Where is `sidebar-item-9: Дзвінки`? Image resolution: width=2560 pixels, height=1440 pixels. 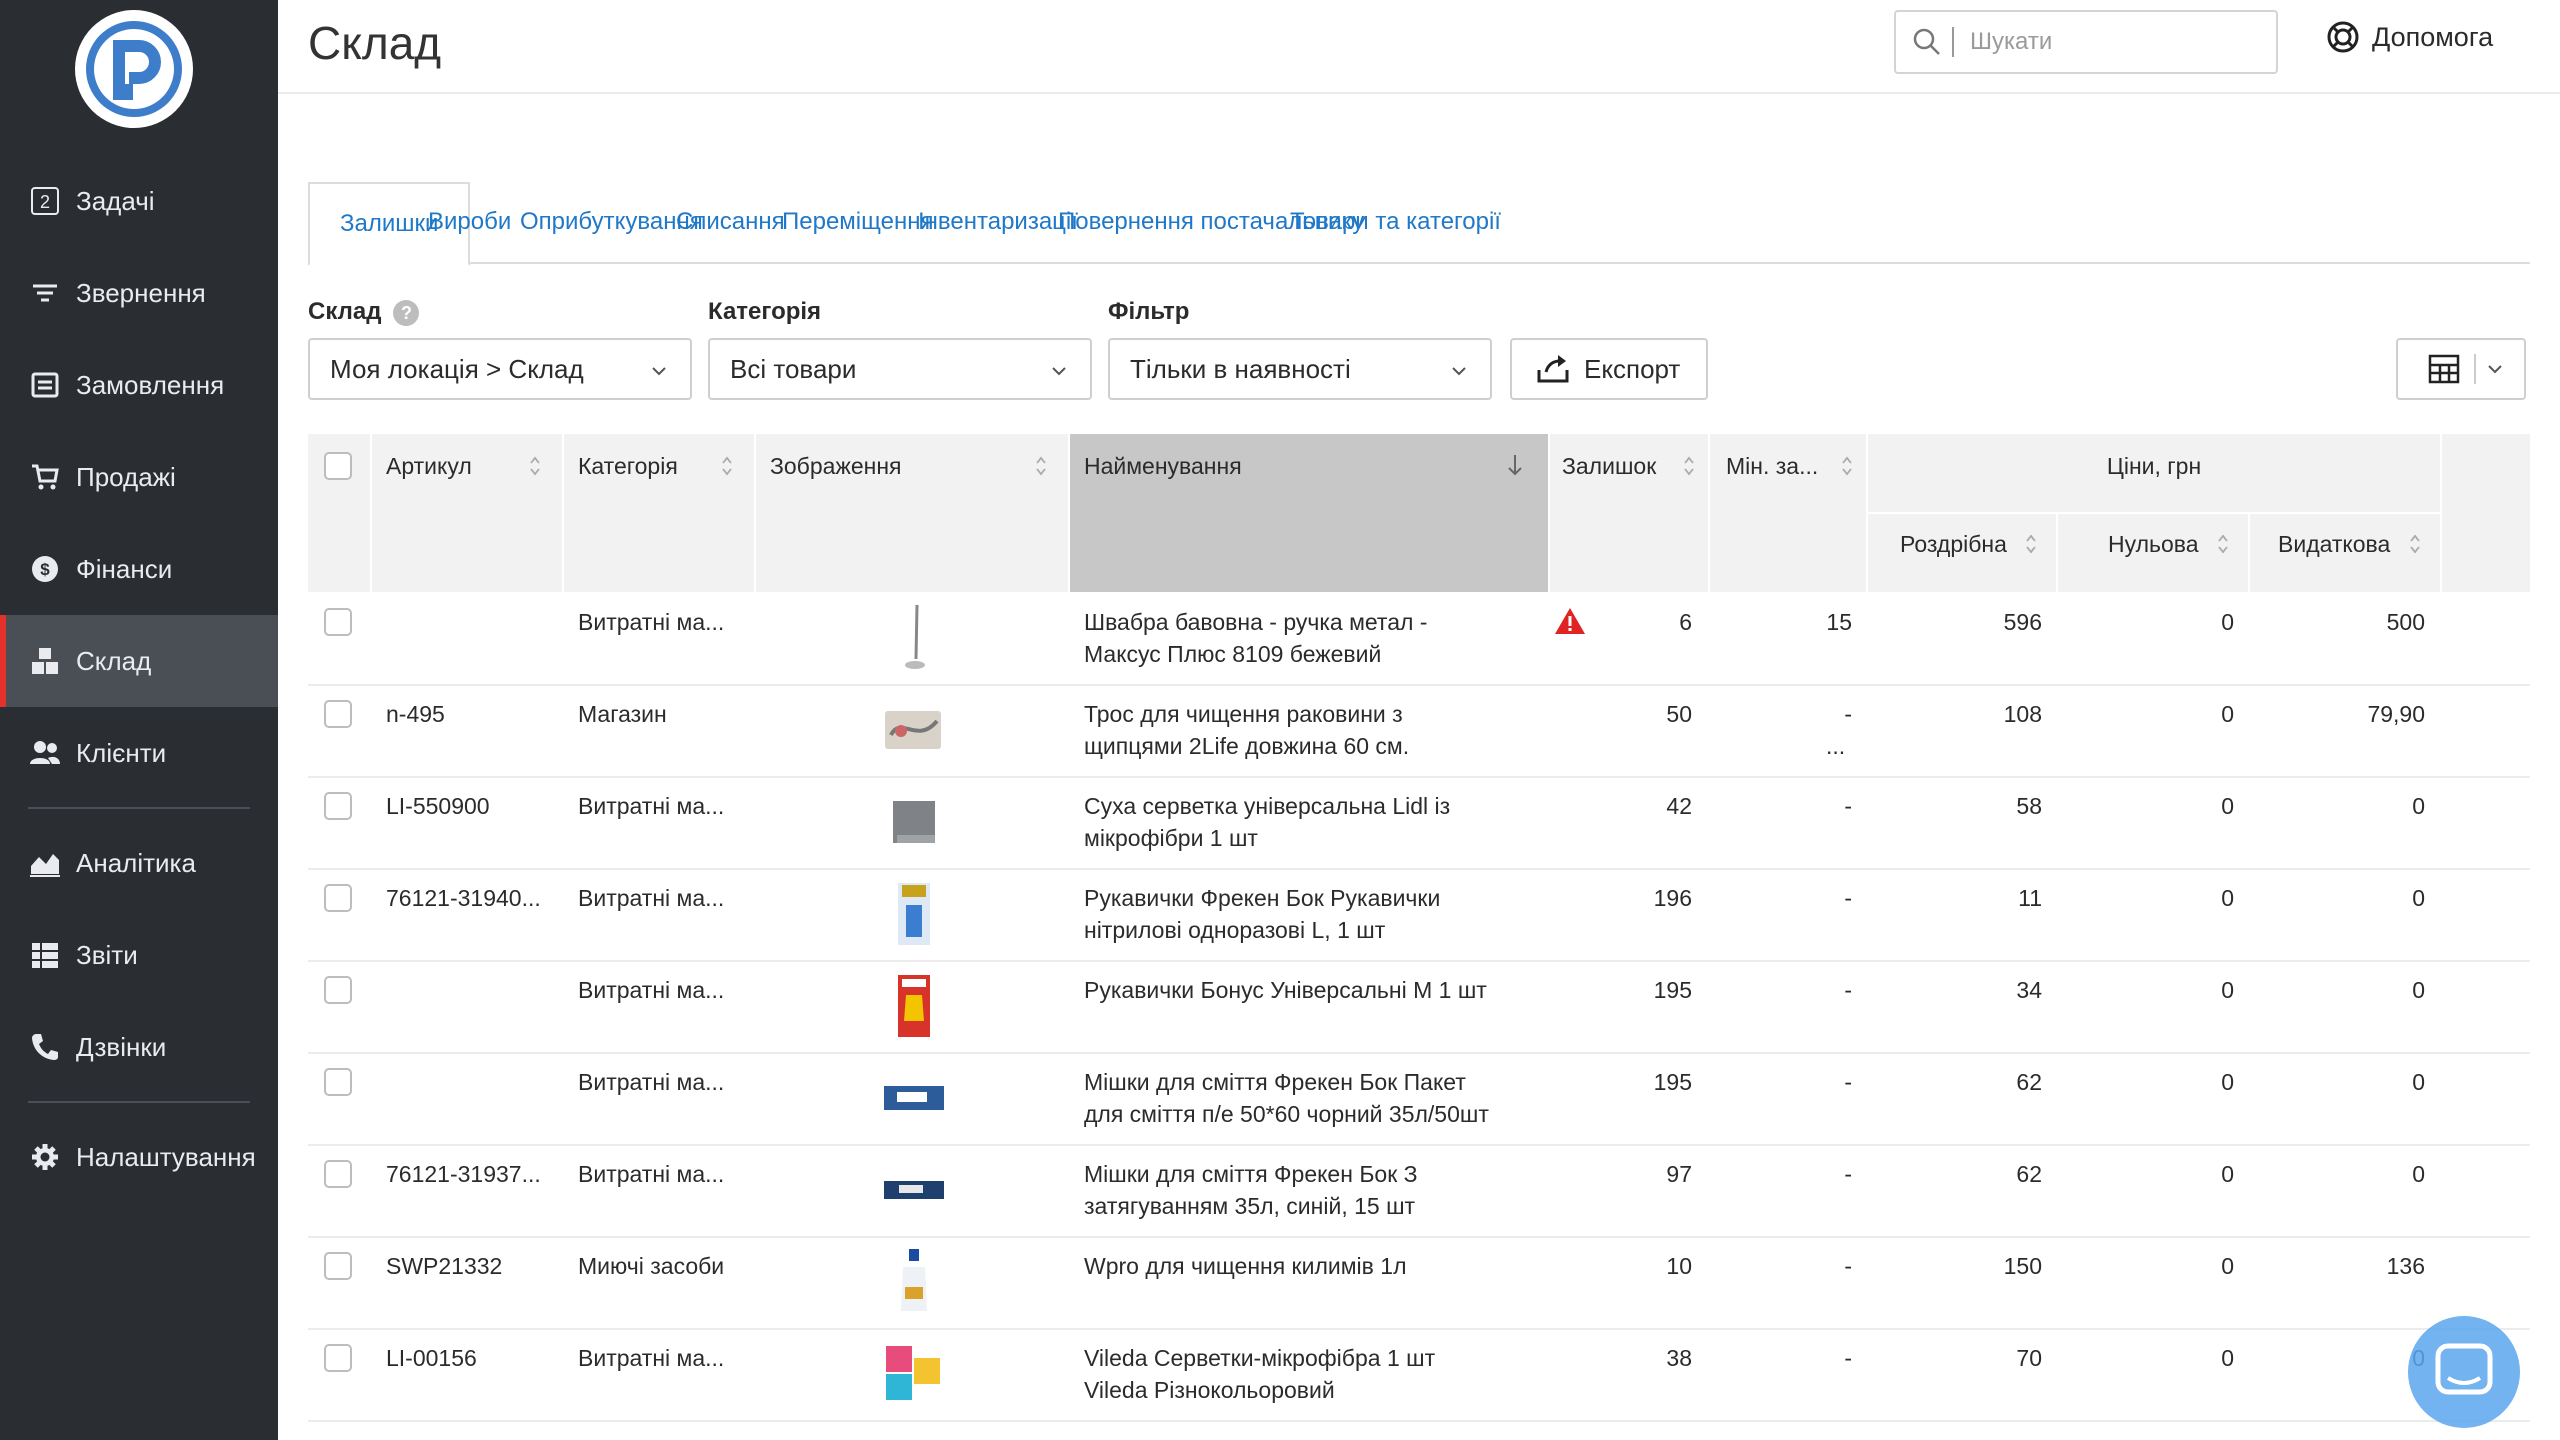 sidebar-item-9: Дзвінки is located at coordinates (139, 1047).